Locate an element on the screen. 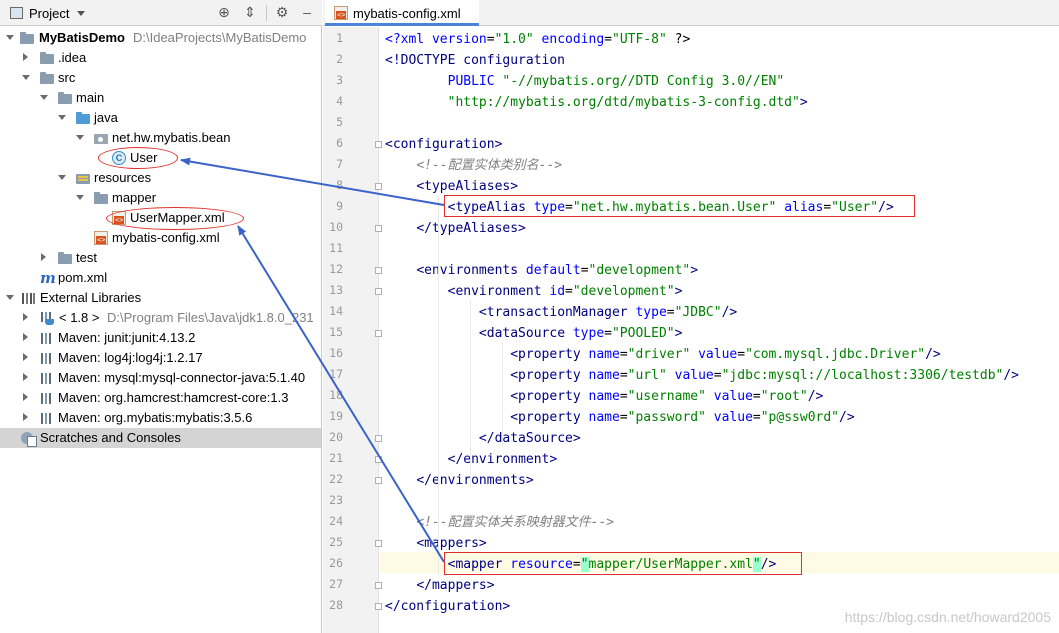 The width and height of the screenshot is (1059, 633). tree-item-resources: resources is located at coordinates (160, 178).